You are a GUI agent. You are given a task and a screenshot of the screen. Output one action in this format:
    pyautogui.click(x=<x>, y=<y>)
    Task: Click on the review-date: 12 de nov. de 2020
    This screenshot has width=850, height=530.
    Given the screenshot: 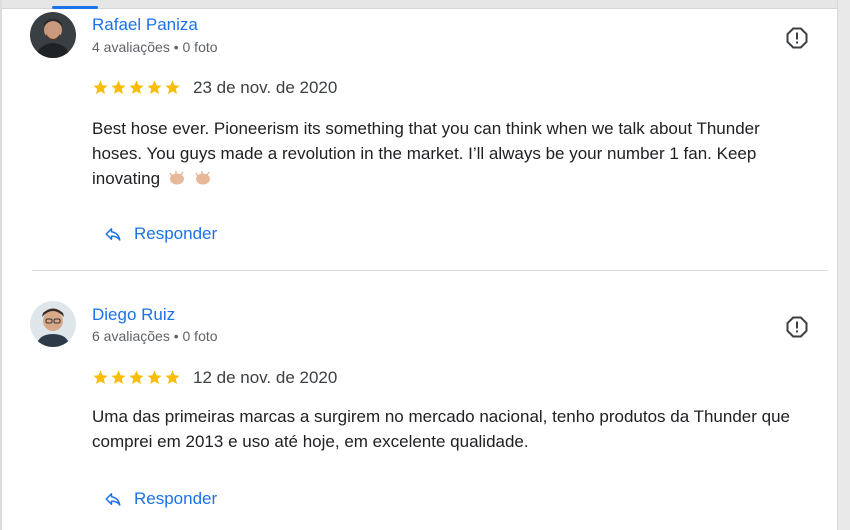 What is the action you would take?
    pyautogui.click(x=265, y=377)
    